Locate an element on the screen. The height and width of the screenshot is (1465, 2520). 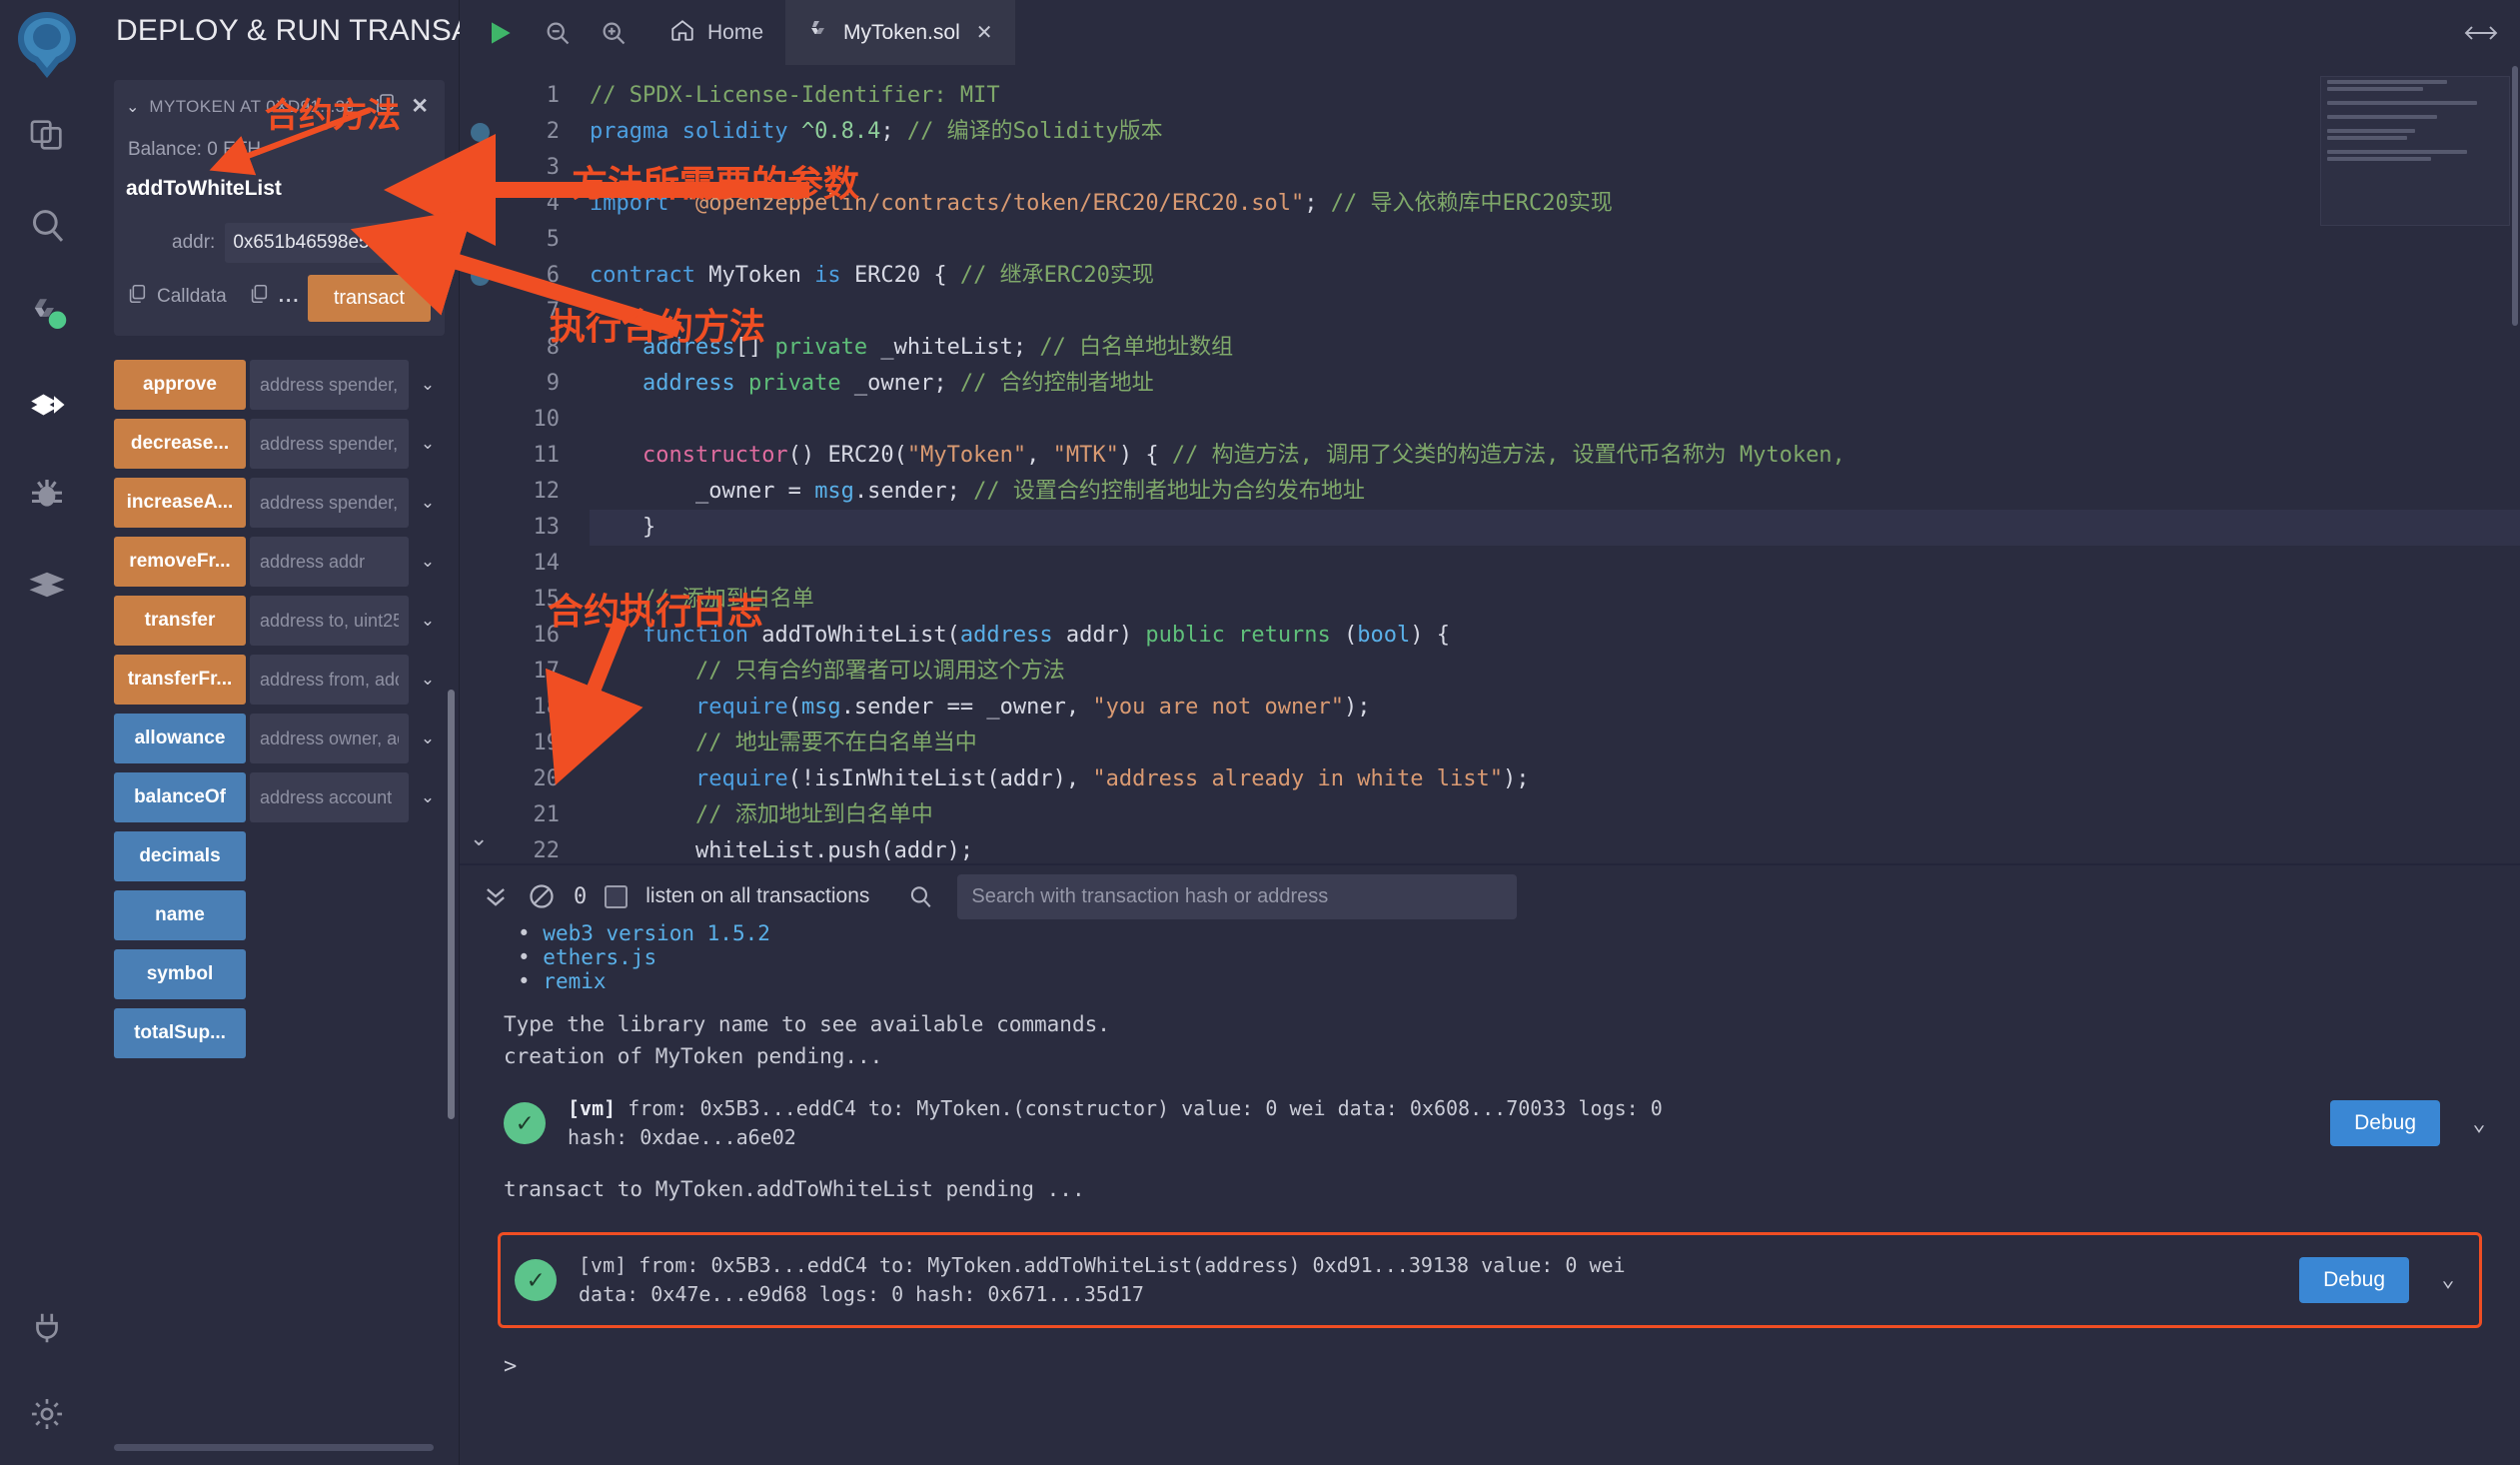
code-line: // 地址需要不在白名单当中 is located at coordinates (1555, 743).